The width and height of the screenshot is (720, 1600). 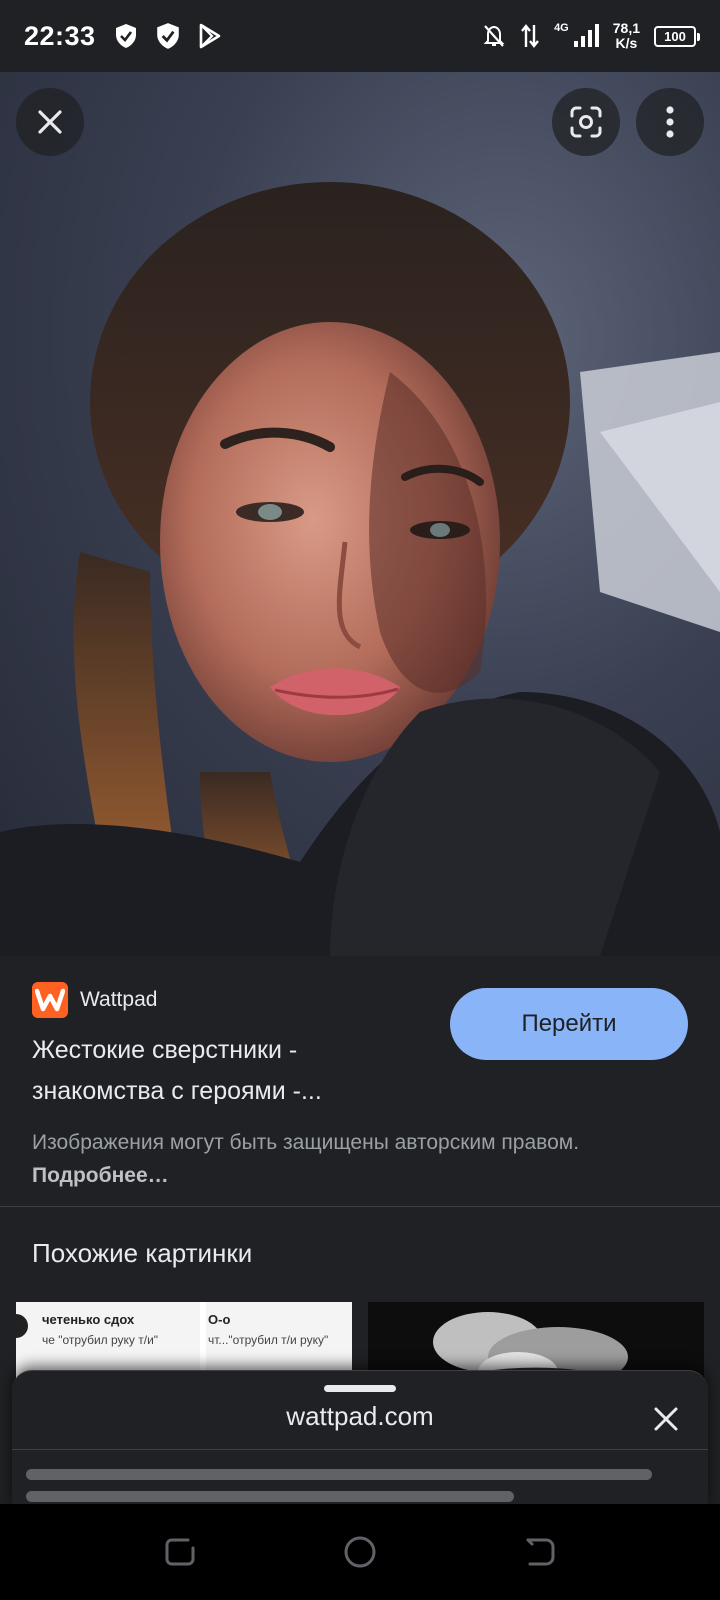 I want to click on google-lens-button, so click(x=586, y=122).